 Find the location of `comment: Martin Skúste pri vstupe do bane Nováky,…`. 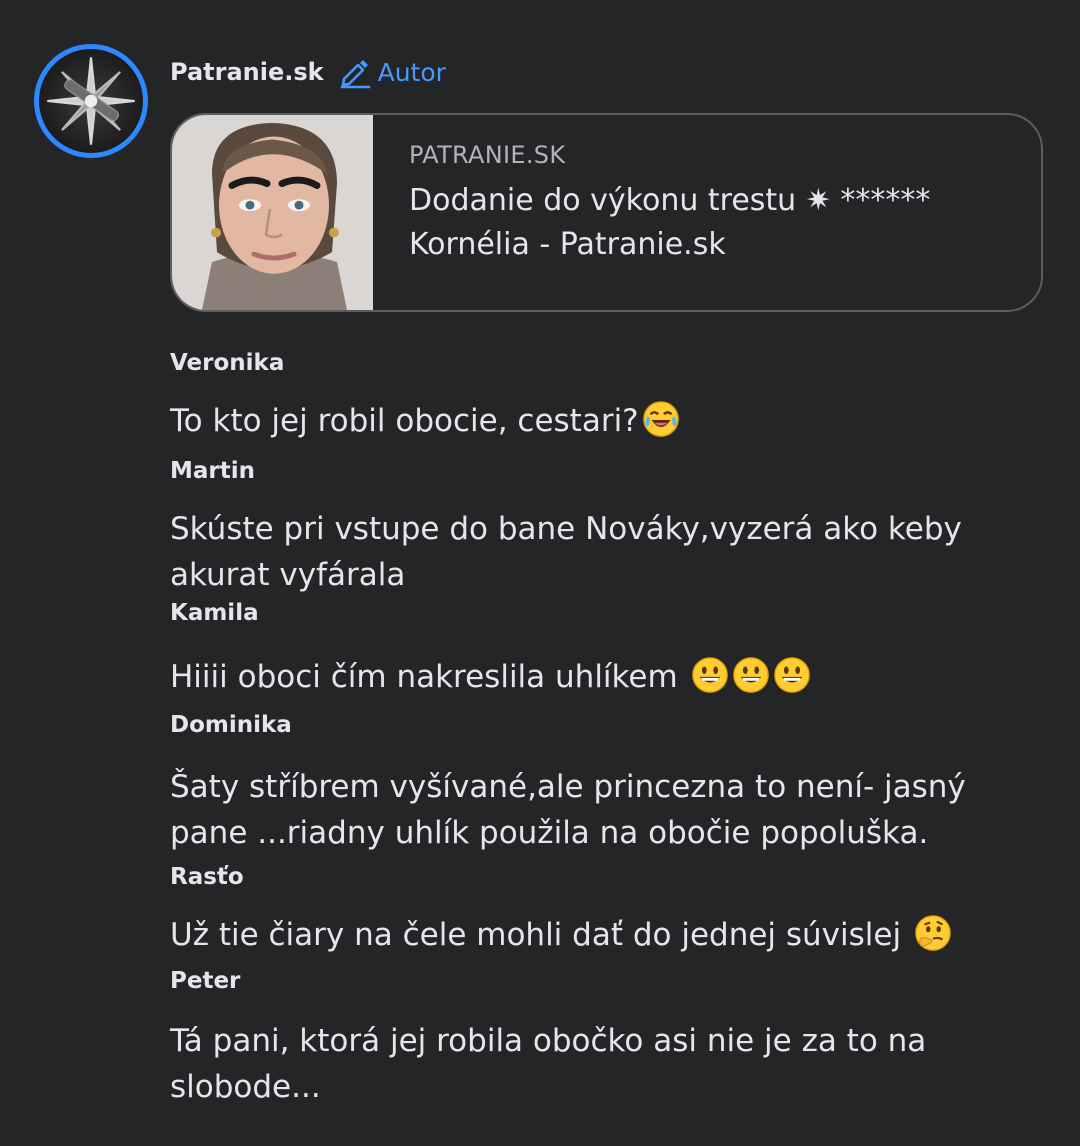

comment: Martin Skúste pri vstupe do bane Nováky,… is located at coordinates (600, 527).